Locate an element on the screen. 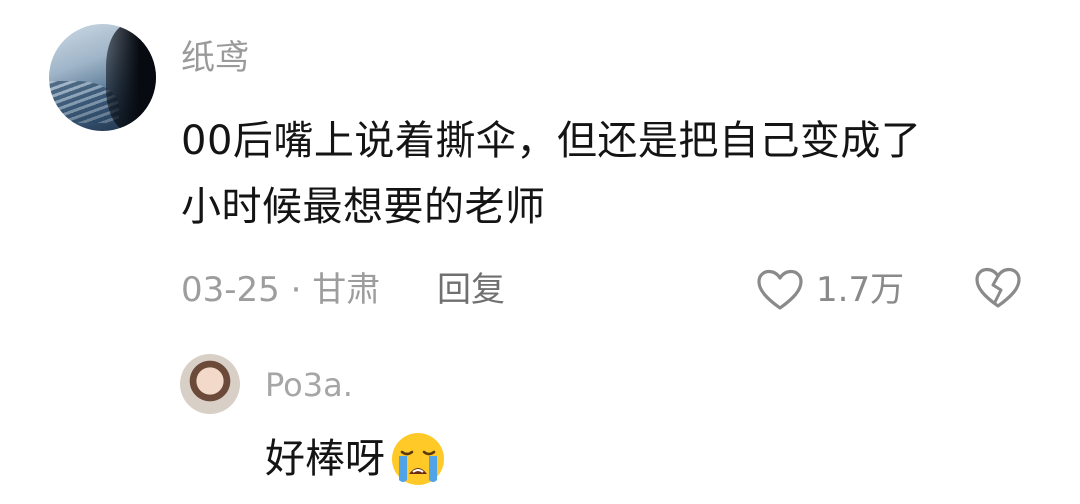  loudly-crying-face-icon is located at coordinates (418, 459).